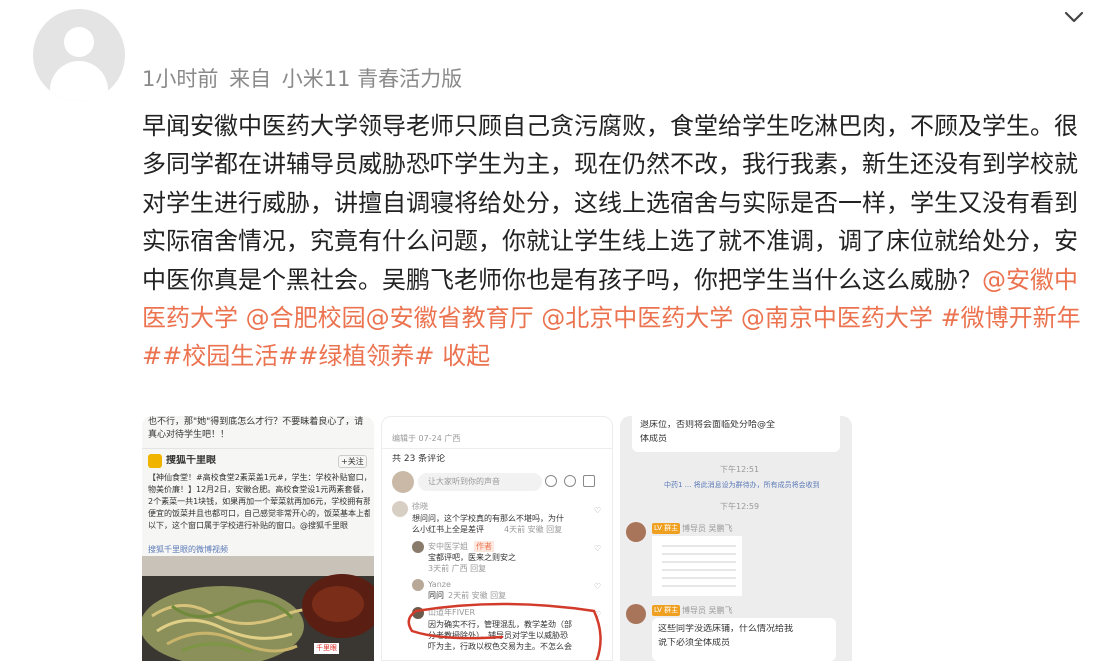 Image resolution: width=1104 pixels, height=661 pixels. What do you see at coordinates (570, 481) in the screenshot?
I see `emoji-icon` at bounding box center [570, 481].